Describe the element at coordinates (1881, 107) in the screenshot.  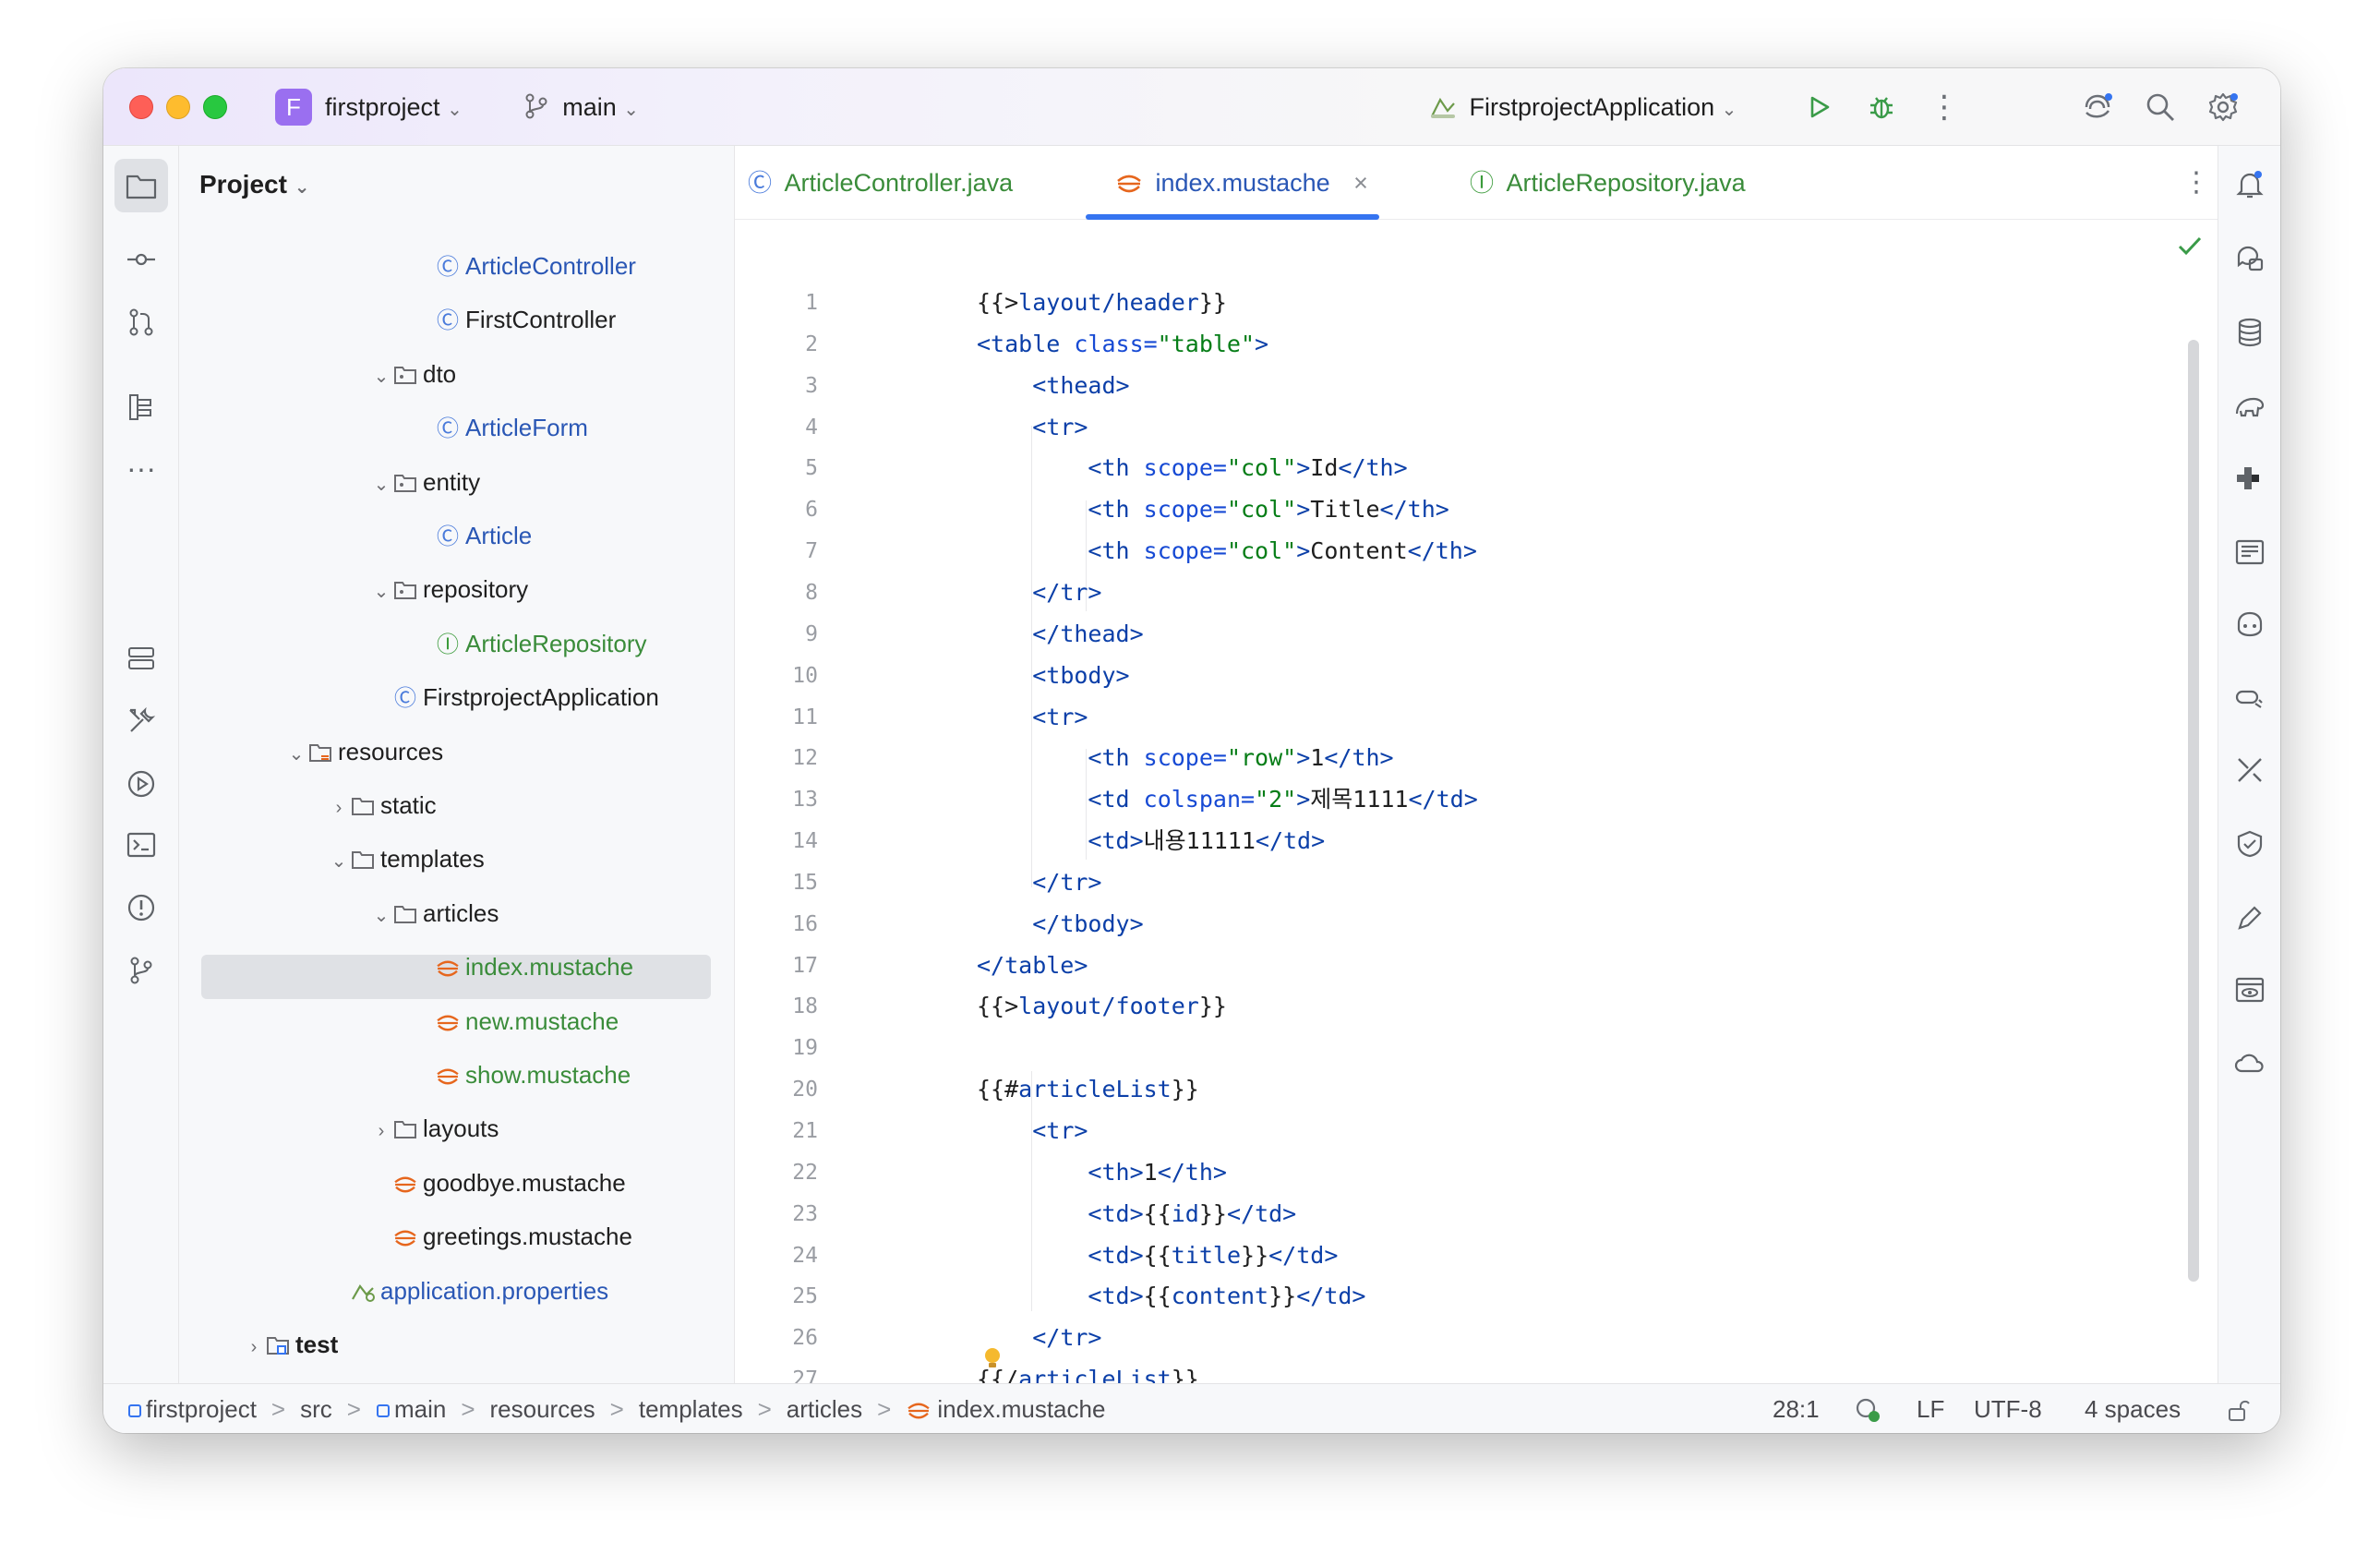
I see `debug-icon` at that location.